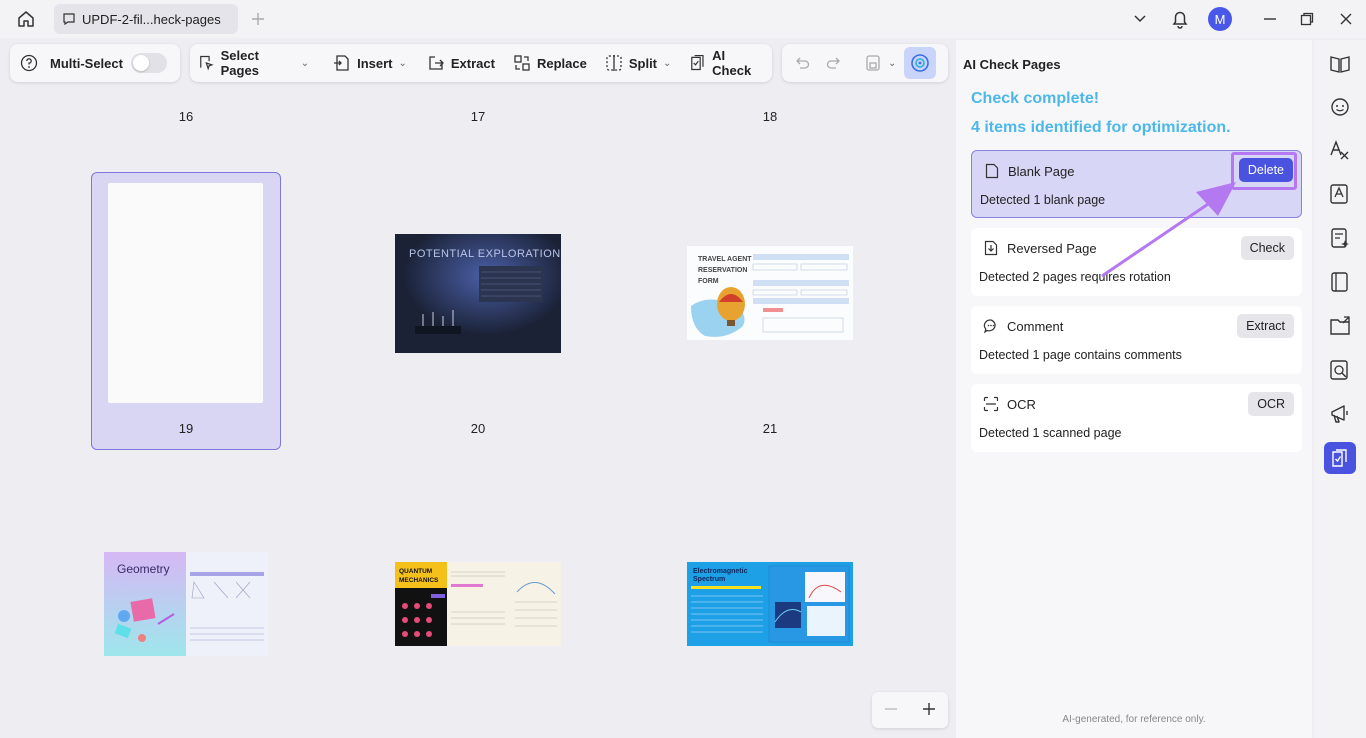 The width and height of the screenshot is (1366, 738). What do you see at coordinates (1101, 127) in the screenshot?
I see `status-summary: 4 items identified for optimization.` at bounding box center [1101, 127].